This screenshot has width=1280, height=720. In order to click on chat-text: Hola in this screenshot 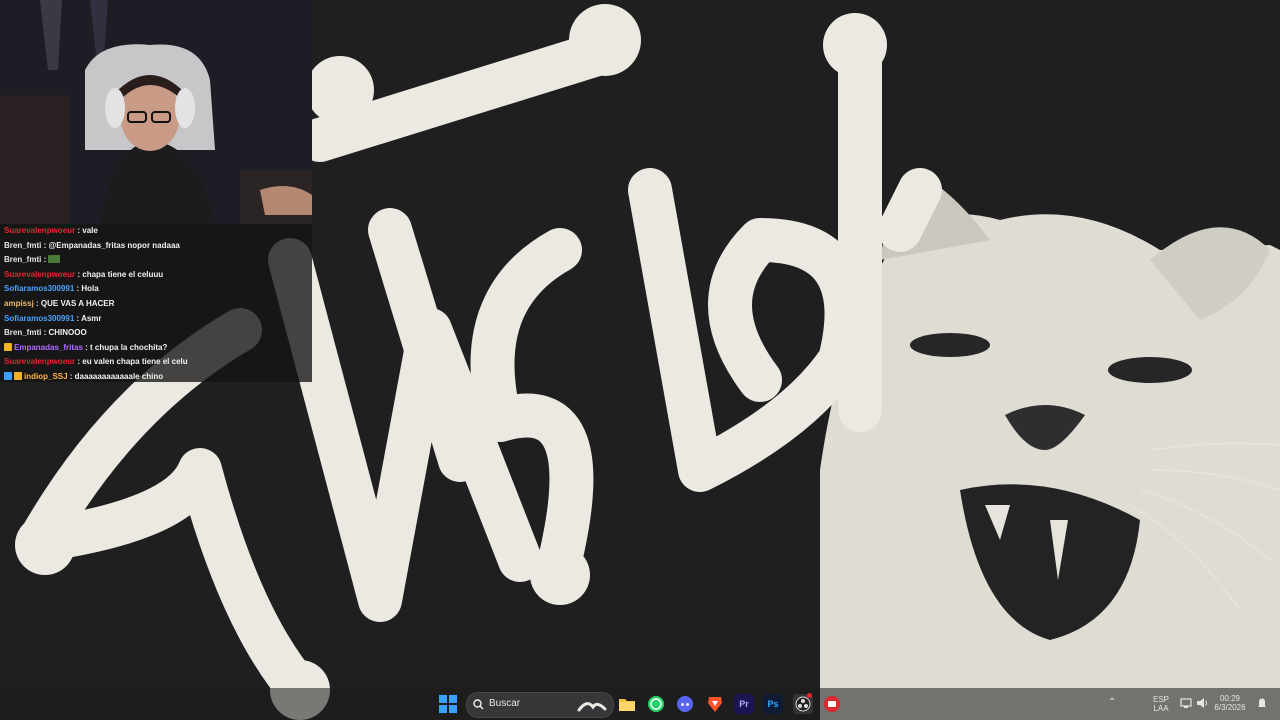, I will do `click(90, 289)`.